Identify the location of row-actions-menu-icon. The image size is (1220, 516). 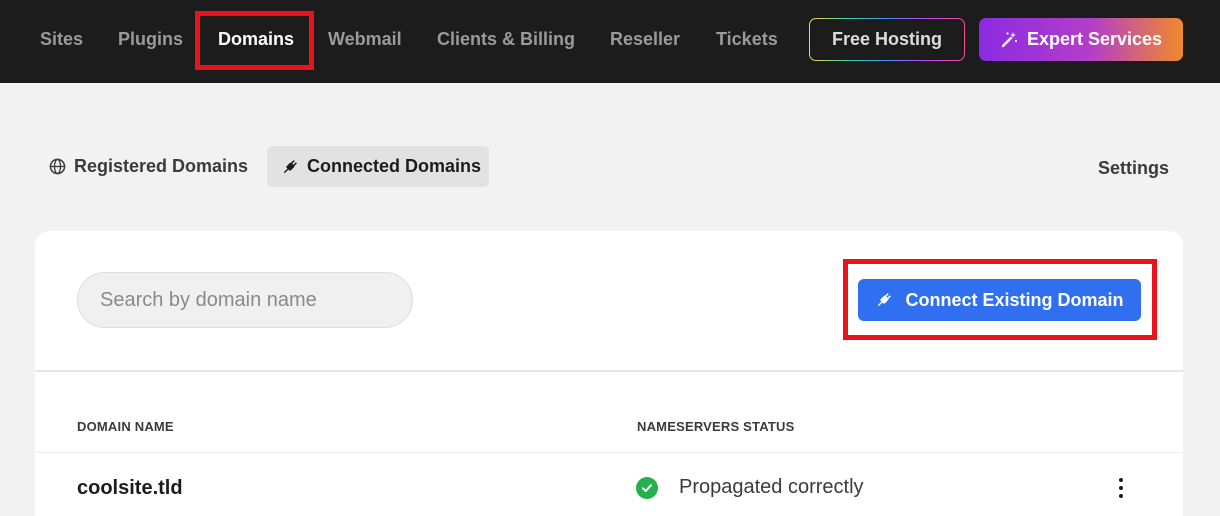
(1121, 488).